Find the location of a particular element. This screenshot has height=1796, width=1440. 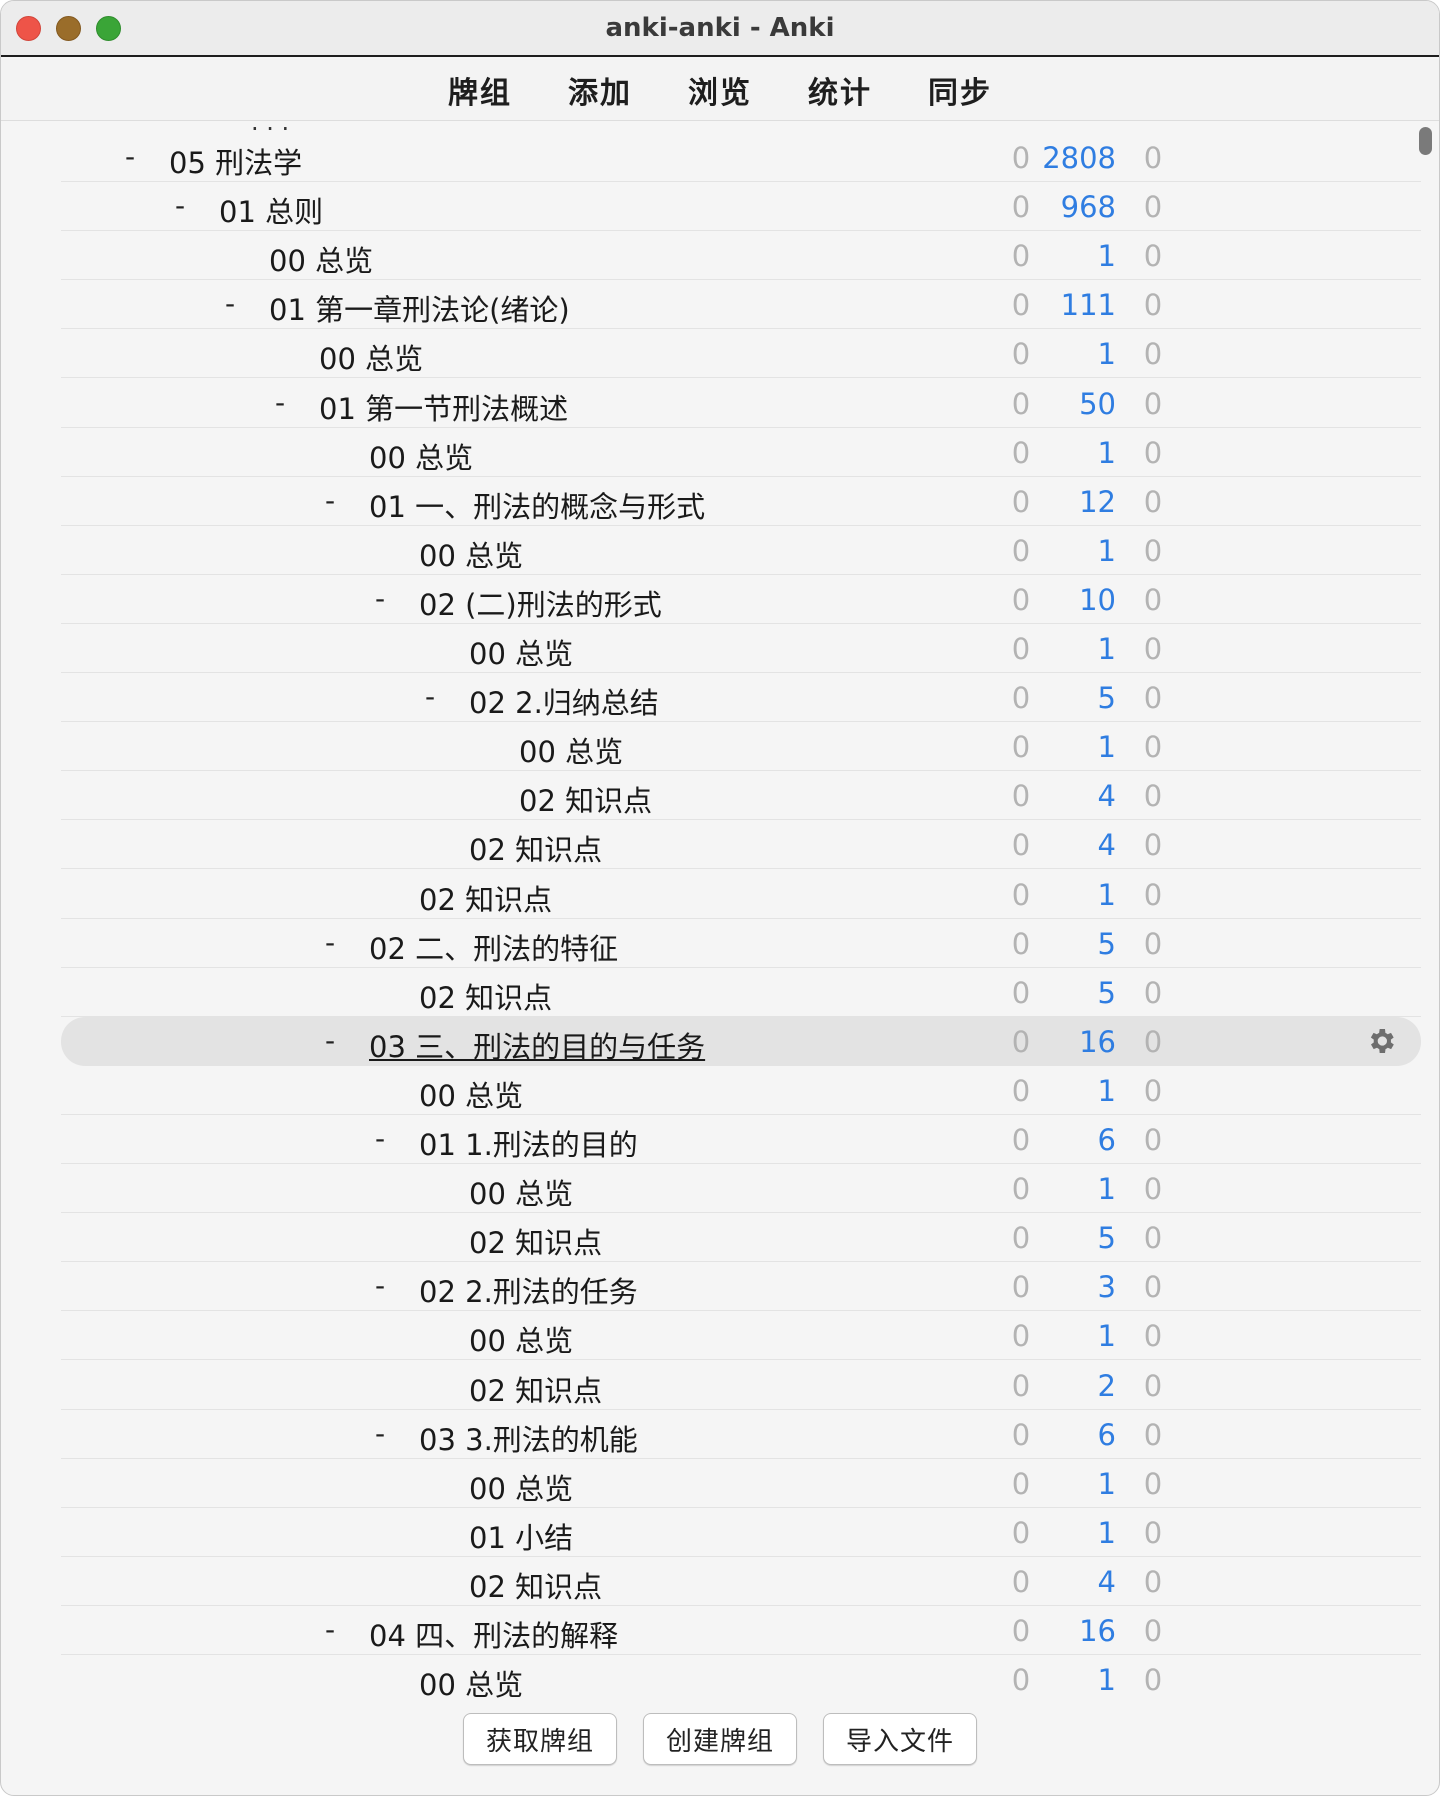

deck-row: -02 二、刑法的特征 5 0 0 is located at coordinates (741, 943).